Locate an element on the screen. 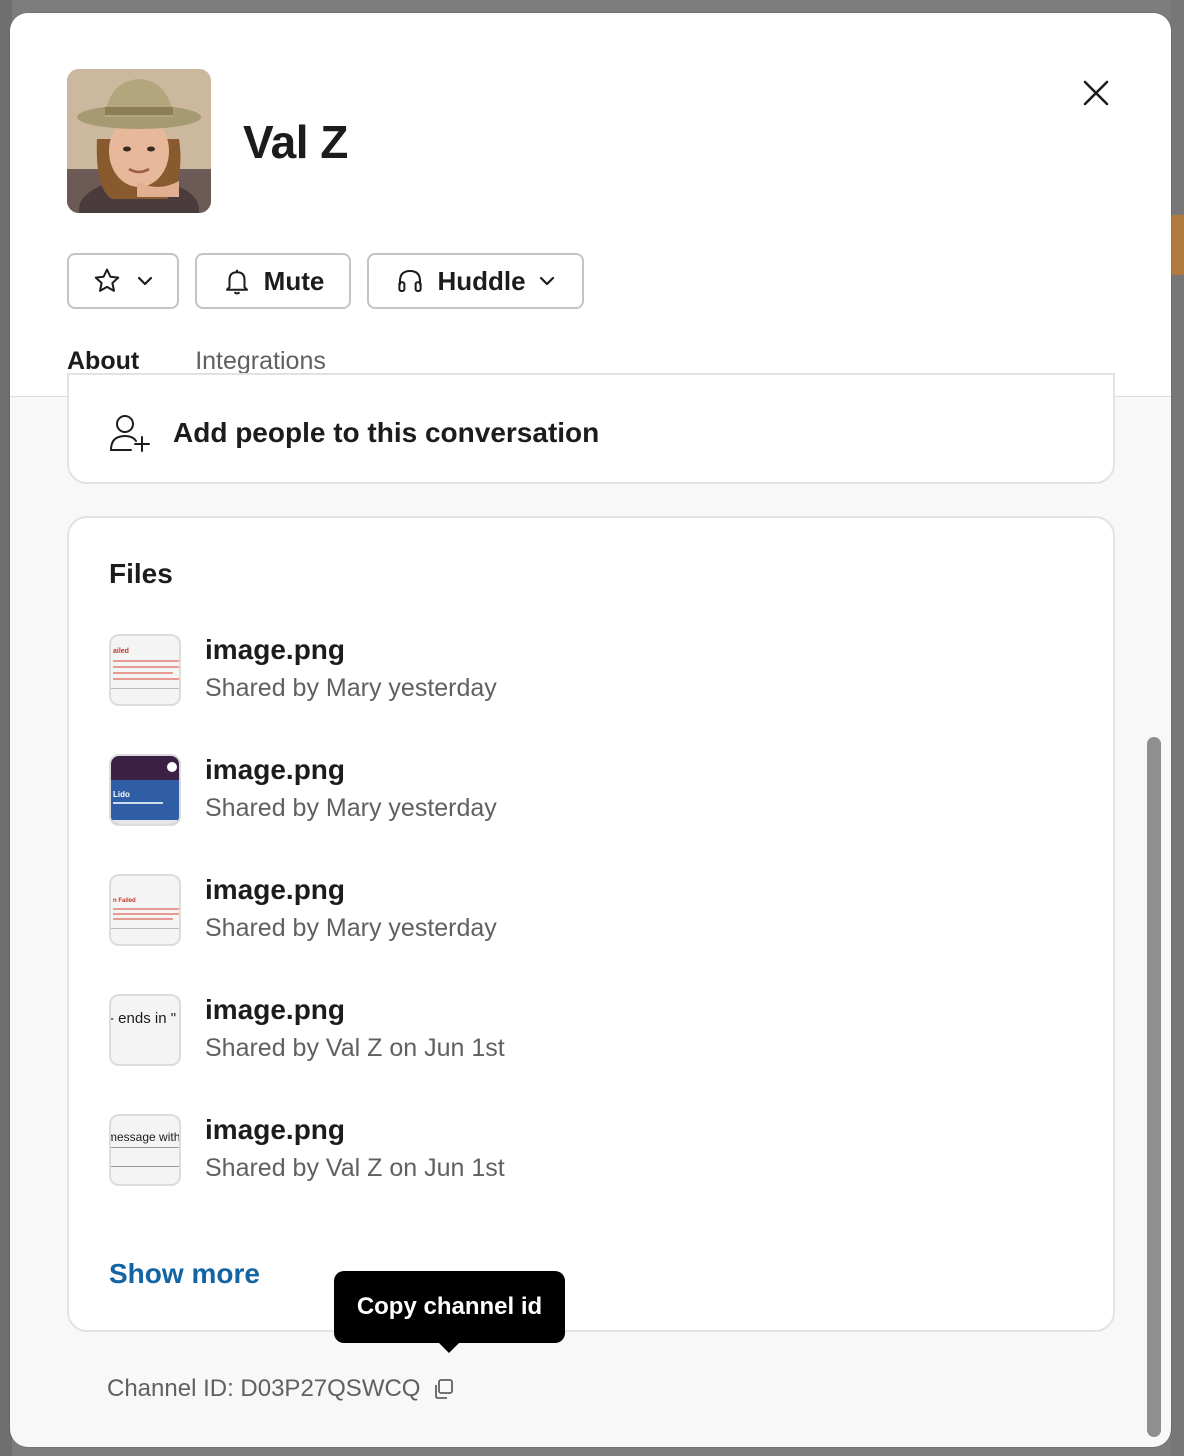 Image resolution: width=1184 pixels, height=1456 pixels. file-thumbnail: message with is located at coordinates (145, 1150).